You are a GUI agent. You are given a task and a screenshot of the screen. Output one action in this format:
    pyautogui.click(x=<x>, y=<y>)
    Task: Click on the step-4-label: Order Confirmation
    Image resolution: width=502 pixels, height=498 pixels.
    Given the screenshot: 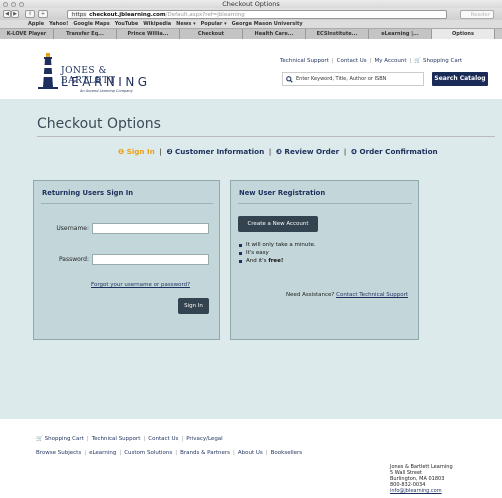 What is the action you would take?
    pyautogui.click(x=398, y=151)
    